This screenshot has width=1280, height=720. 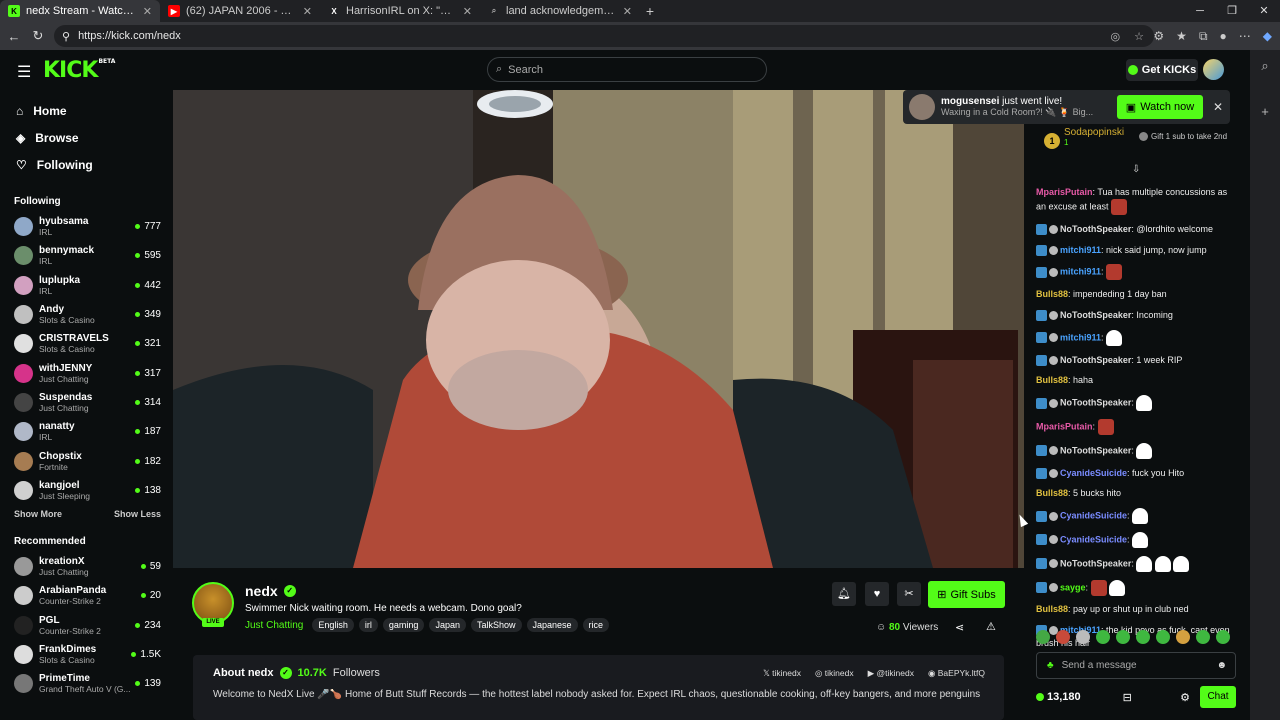 What do you see at coordinates (1218, 697) in the screenshot?
I see `send-chat-button: Chat` at bounding box center [1218, 697].